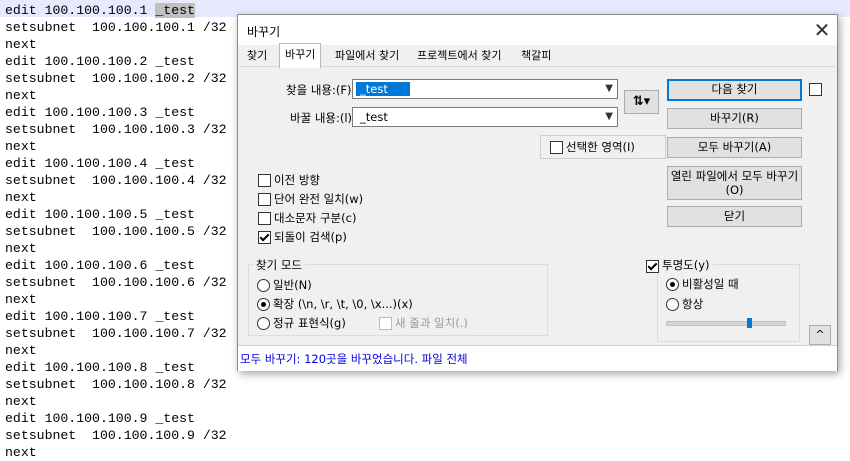 Image resolution: width=850 pixels, height=461 pixels. Describe the element at coordinates (672, 304) in the screenshot. I see `always-radio` at that location.